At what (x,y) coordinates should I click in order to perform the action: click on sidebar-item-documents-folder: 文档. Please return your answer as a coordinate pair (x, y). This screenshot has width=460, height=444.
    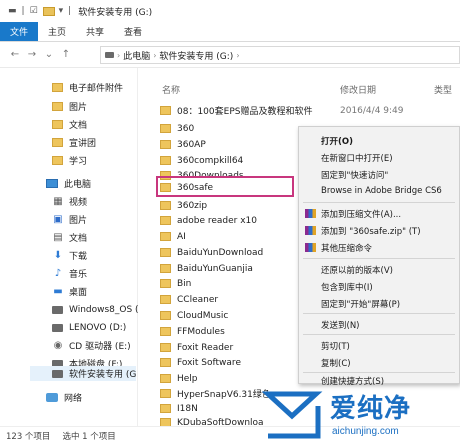
    Looking at the image, I should click on (69, 124).